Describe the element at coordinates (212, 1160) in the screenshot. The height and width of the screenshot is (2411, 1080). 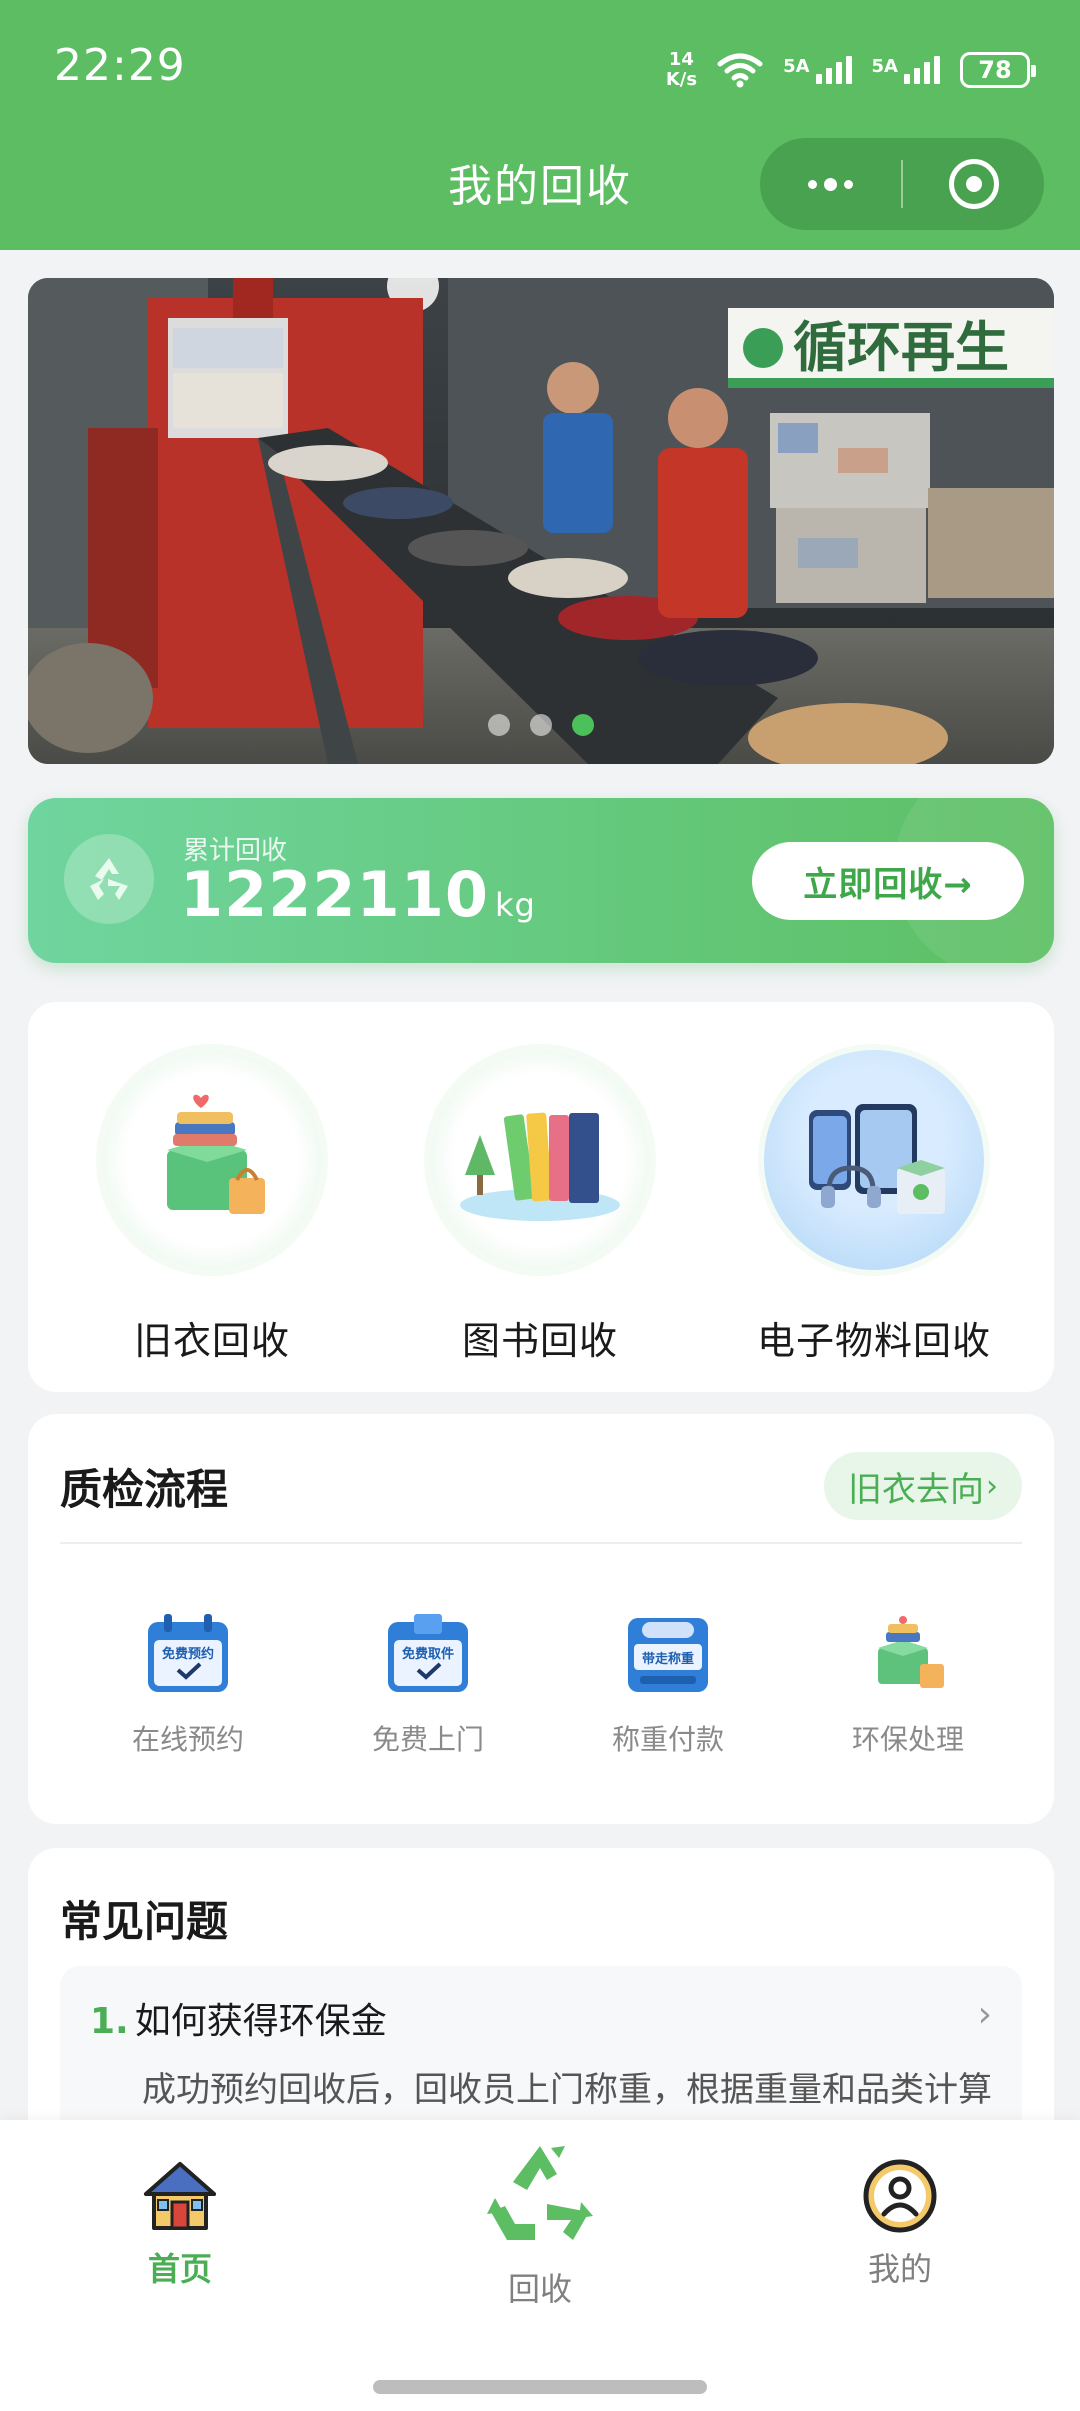
I see `clothes-box-icon` at that location.